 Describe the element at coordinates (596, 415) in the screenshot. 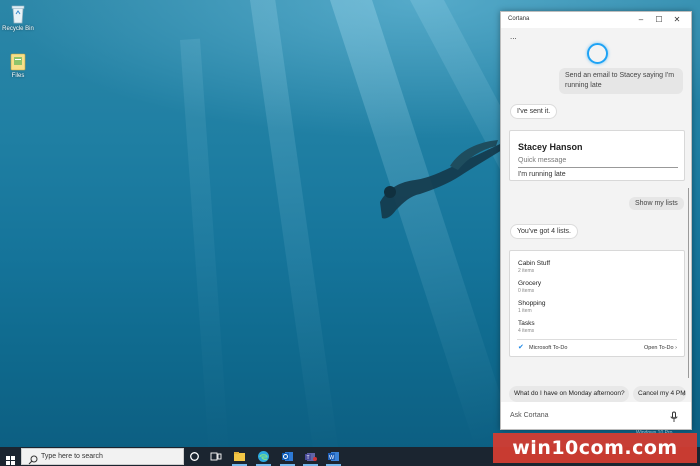

I see `ask-bar: Ask Cortana` at that location.